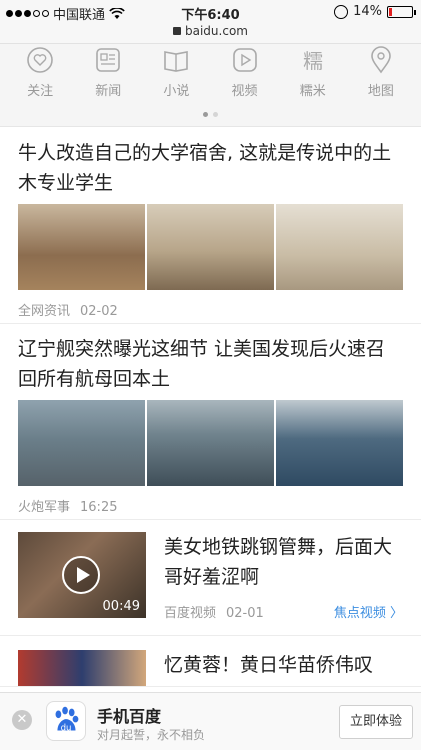  I want to click on category-video: 视频, so click(245, 71).